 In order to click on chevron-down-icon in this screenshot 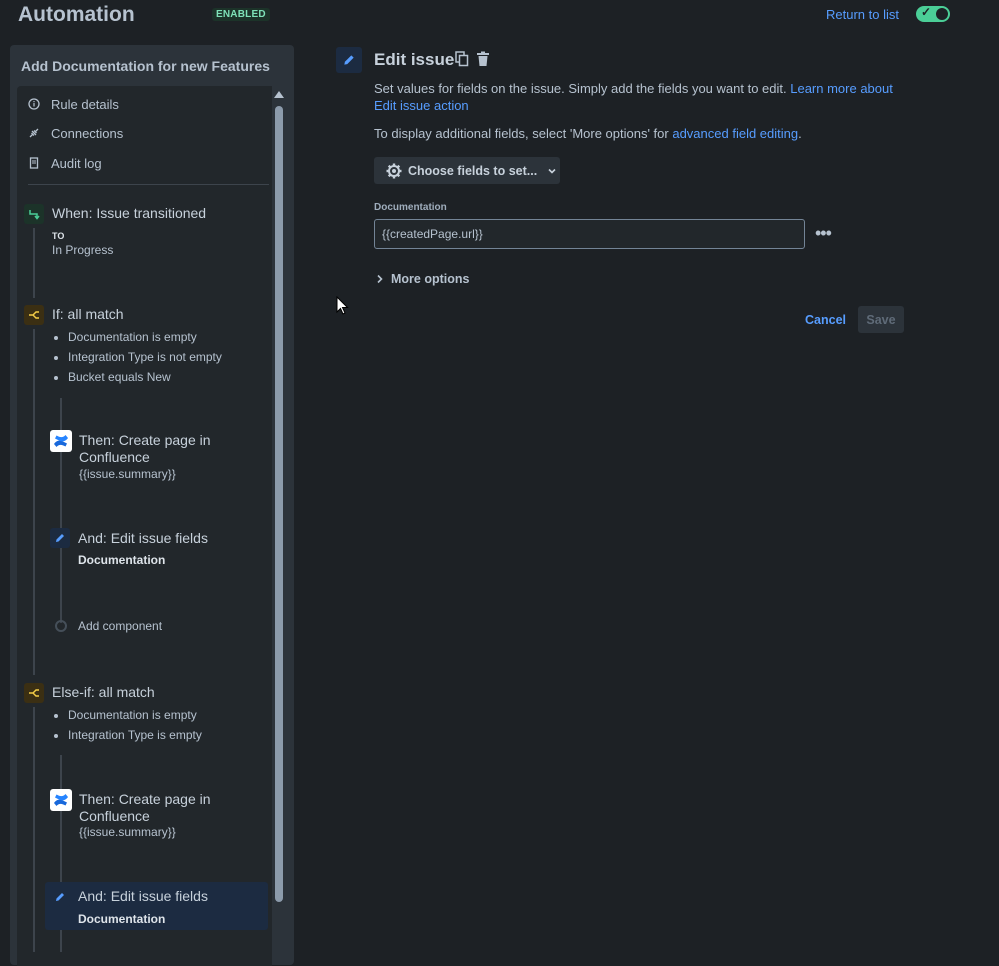, I will do `click(552, 171)`.